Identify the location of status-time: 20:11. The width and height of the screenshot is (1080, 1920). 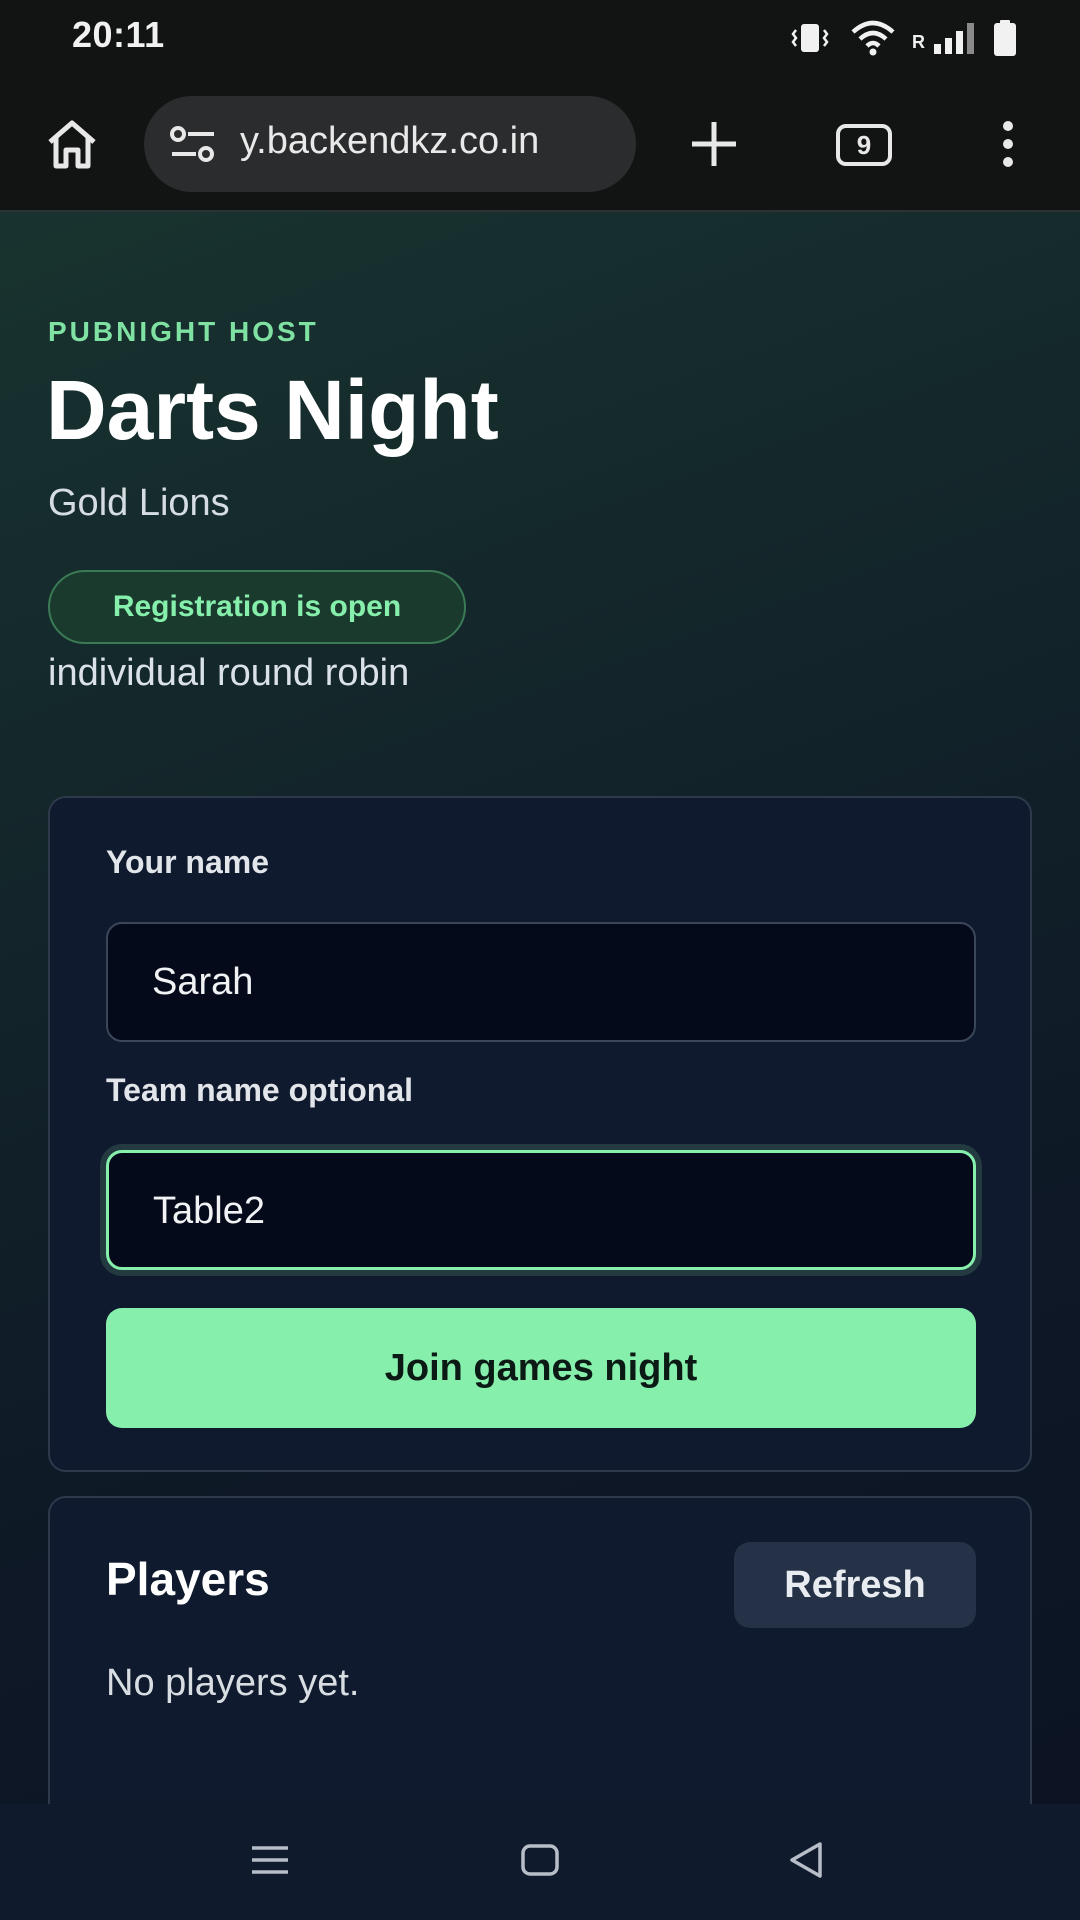
(118, 34).